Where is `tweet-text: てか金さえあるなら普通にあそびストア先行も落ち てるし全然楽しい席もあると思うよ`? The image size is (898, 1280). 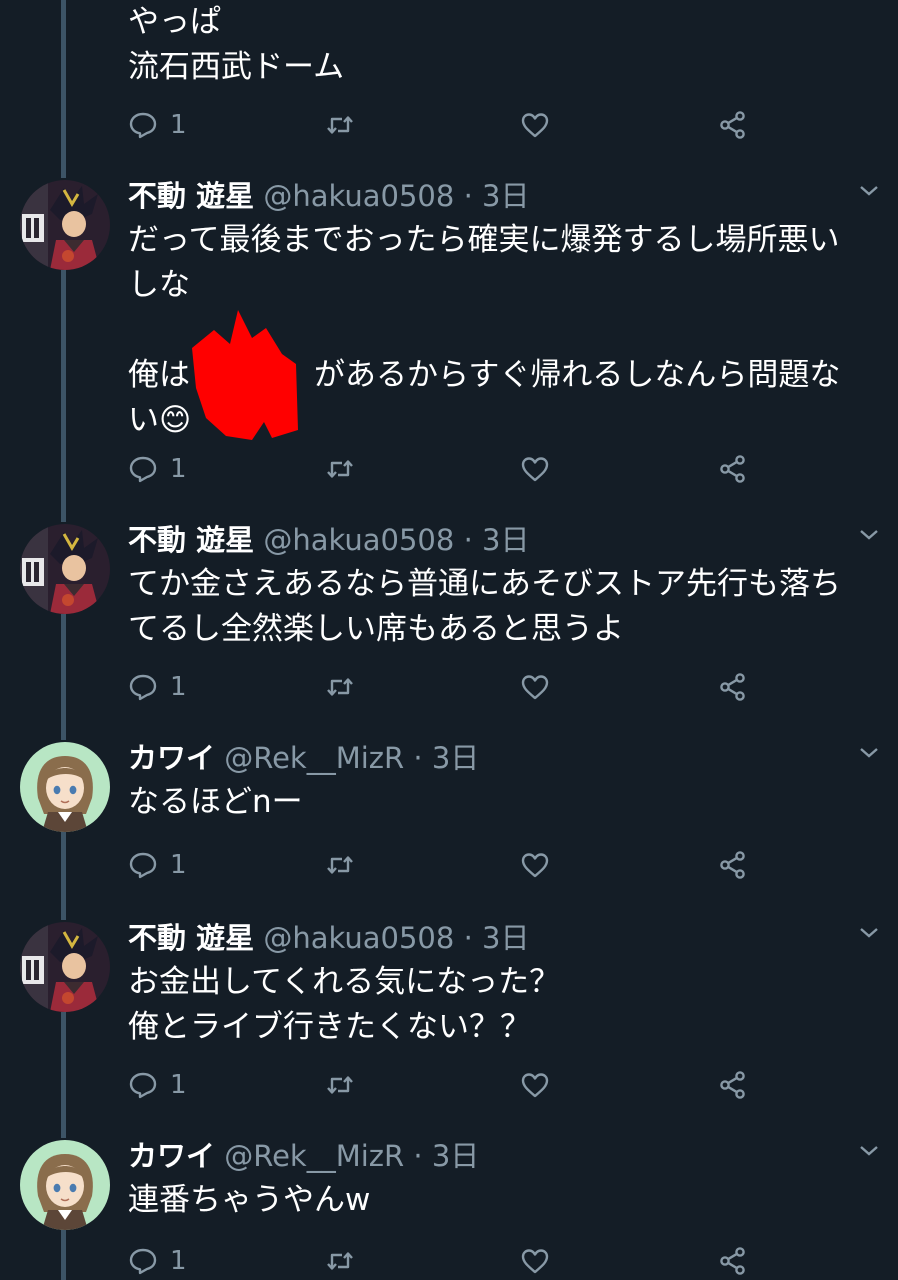
tweet-text: てか金さえあるなら普通にあそびストア先行も落ち てるし全然楽しい席もあると思うよ is located at coordinates (484, 606).